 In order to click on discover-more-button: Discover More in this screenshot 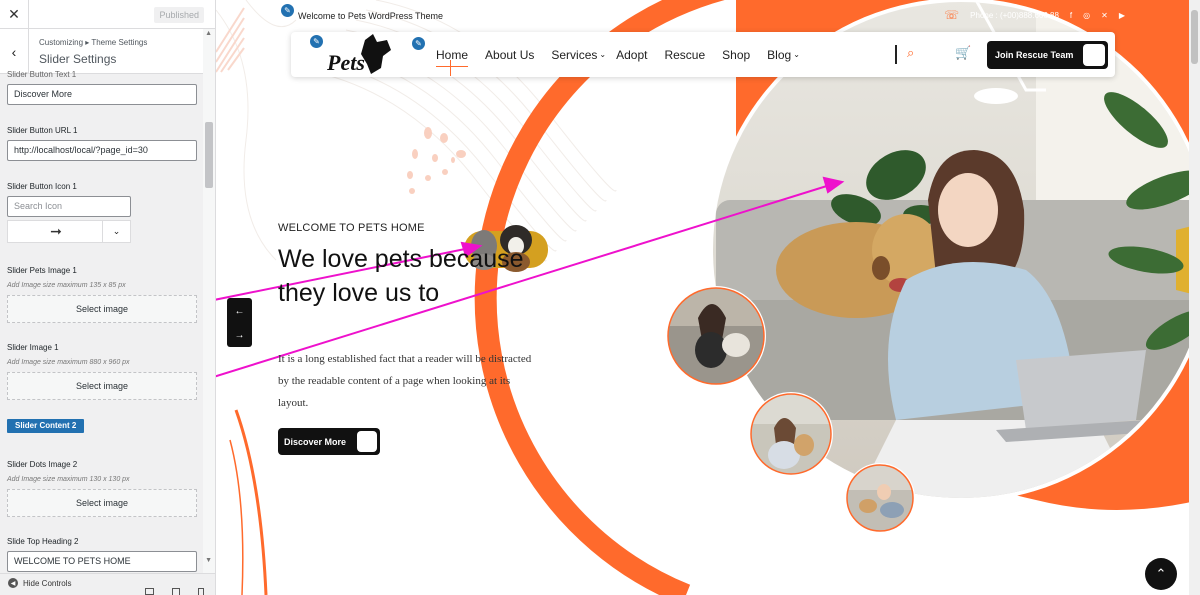, I will do `click(329, 441)`.